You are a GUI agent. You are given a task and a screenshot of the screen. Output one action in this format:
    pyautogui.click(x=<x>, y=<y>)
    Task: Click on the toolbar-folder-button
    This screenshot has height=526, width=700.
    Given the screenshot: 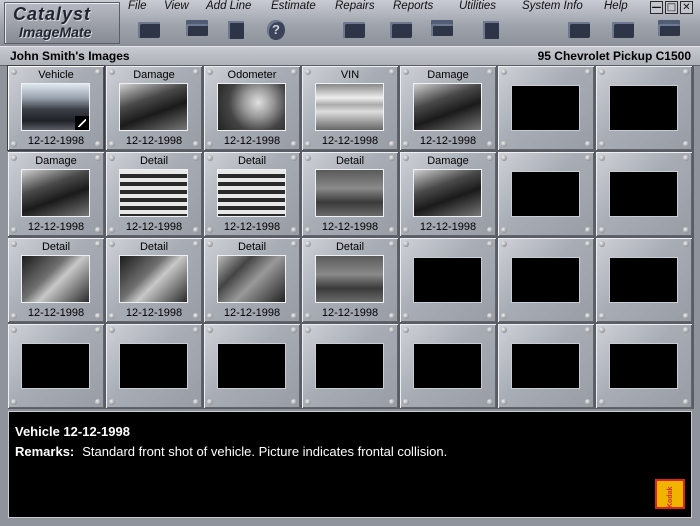 What is the action you would take?
    pyautogui.click(x=149, y=30)
    